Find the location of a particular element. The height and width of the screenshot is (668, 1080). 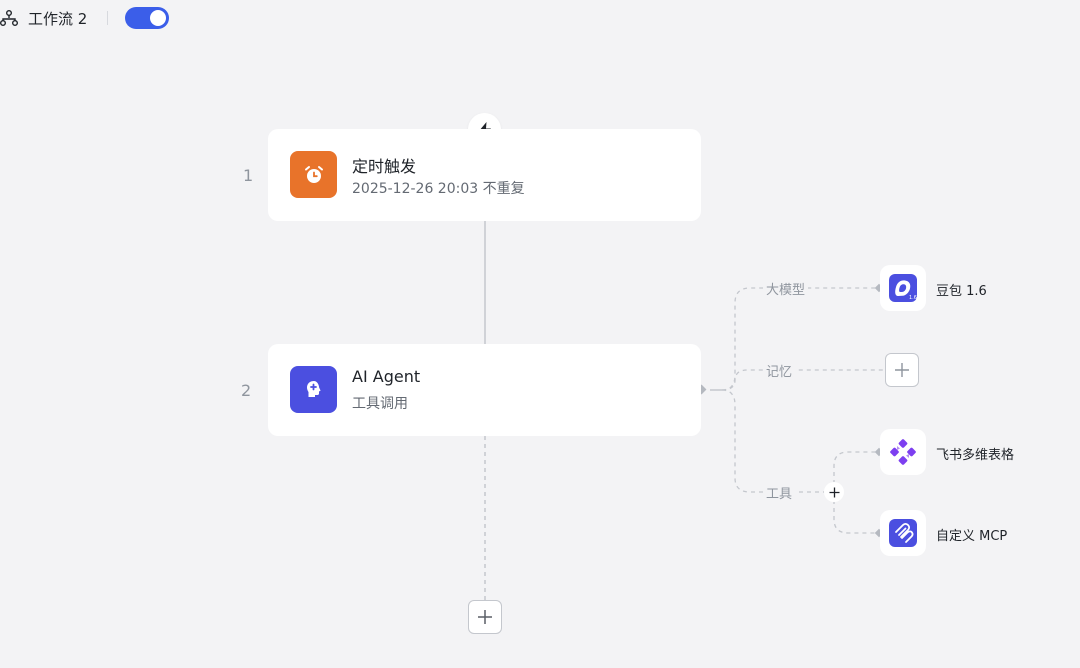

model-resource-tile: 1.6 is located at coordinates (903, 288).